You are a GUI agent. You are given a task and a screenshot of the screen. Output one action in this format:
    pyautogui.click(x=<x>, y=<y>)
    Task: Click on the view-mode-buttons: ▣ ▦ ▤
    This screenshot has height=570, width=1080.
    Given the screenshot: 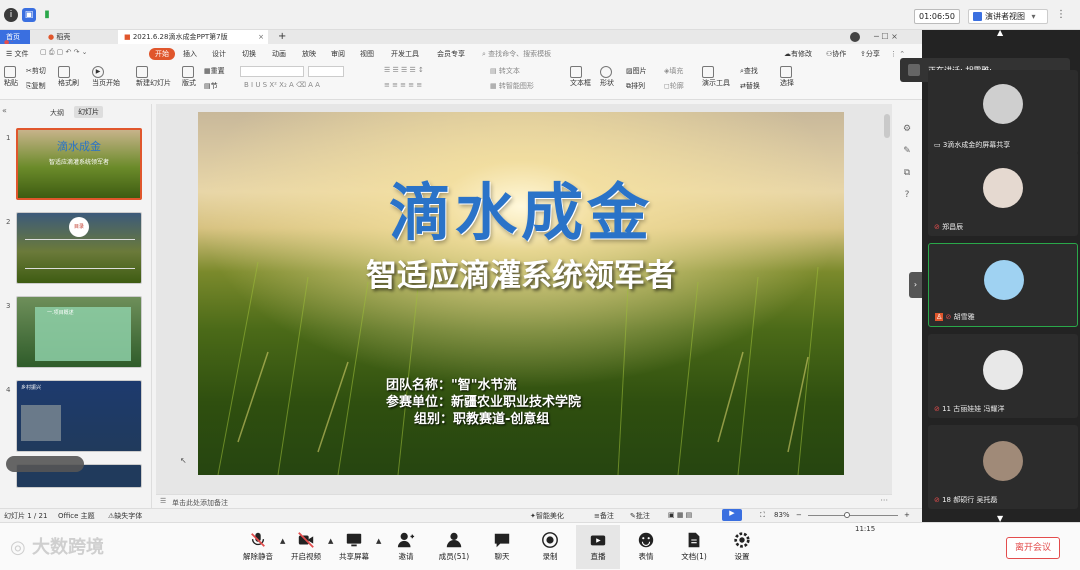 What is the action you would take?
    pyautogui.click(x=680, y=515)
    